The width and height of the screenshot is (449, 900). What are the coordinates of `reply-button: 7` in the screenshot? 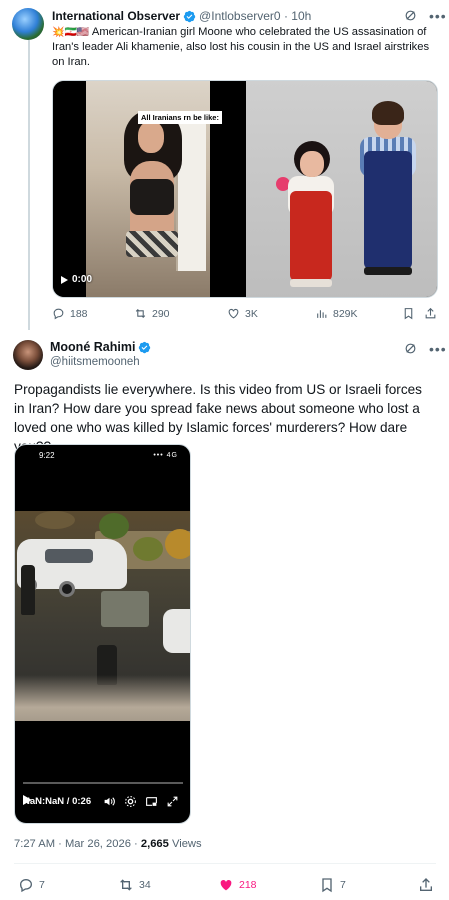 It's located at (31, 885).